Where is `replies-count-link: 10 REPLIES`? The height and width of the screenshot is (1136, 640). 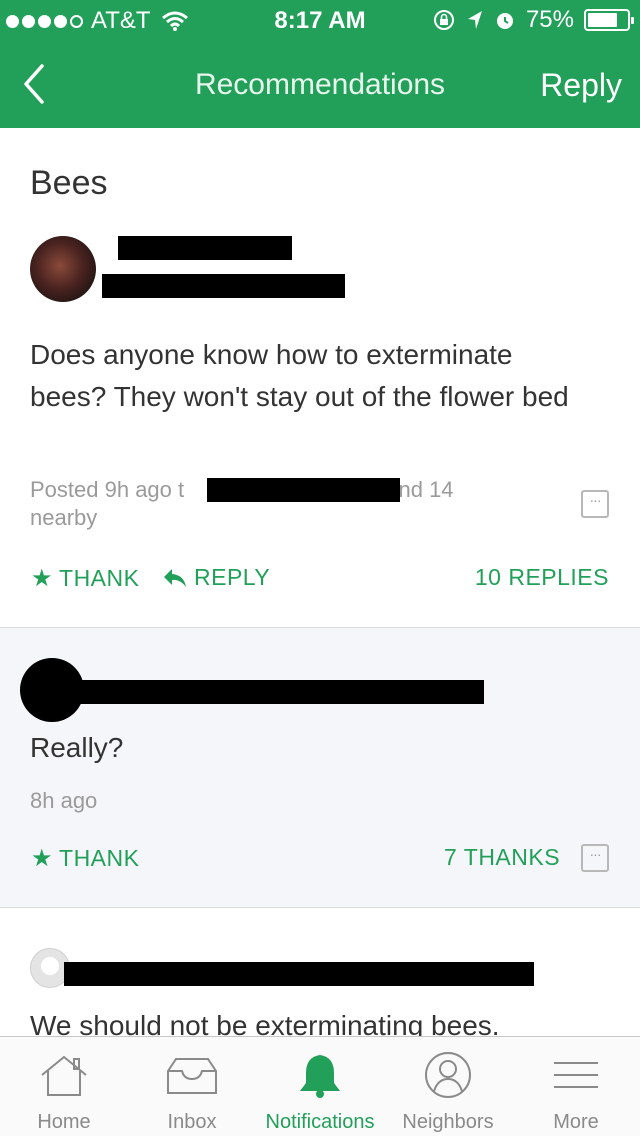 replies-count-link: 10 REPLIES is located at coordinates (542, 577).